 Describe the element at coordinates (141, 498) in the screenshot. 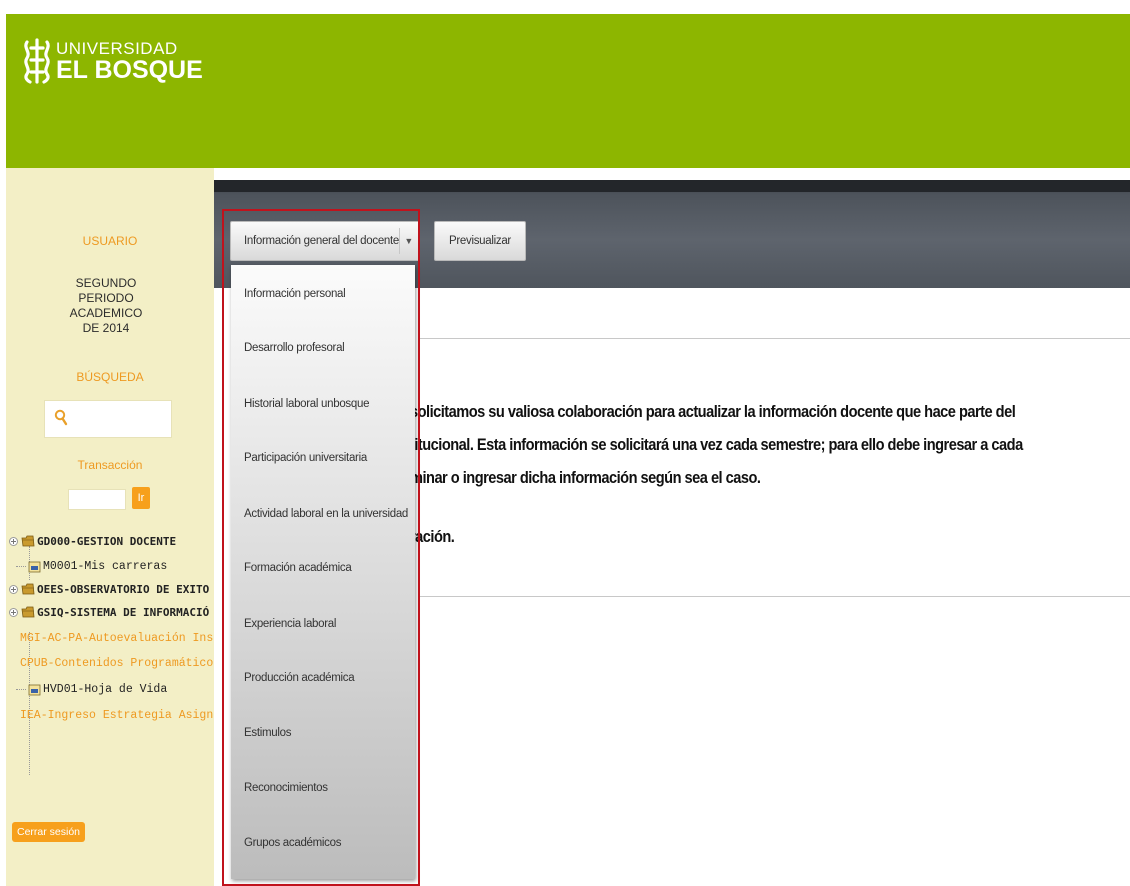

I see `transaction-go-button: Ir` at that location.